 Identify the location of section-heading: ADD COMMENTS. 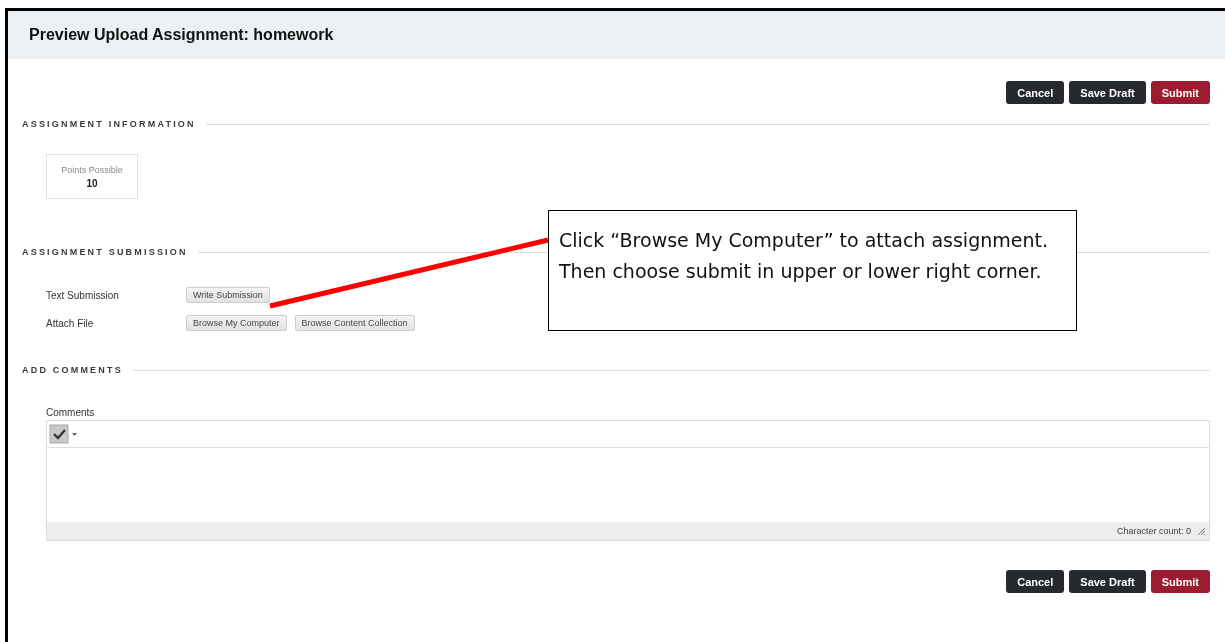
(72, 370).